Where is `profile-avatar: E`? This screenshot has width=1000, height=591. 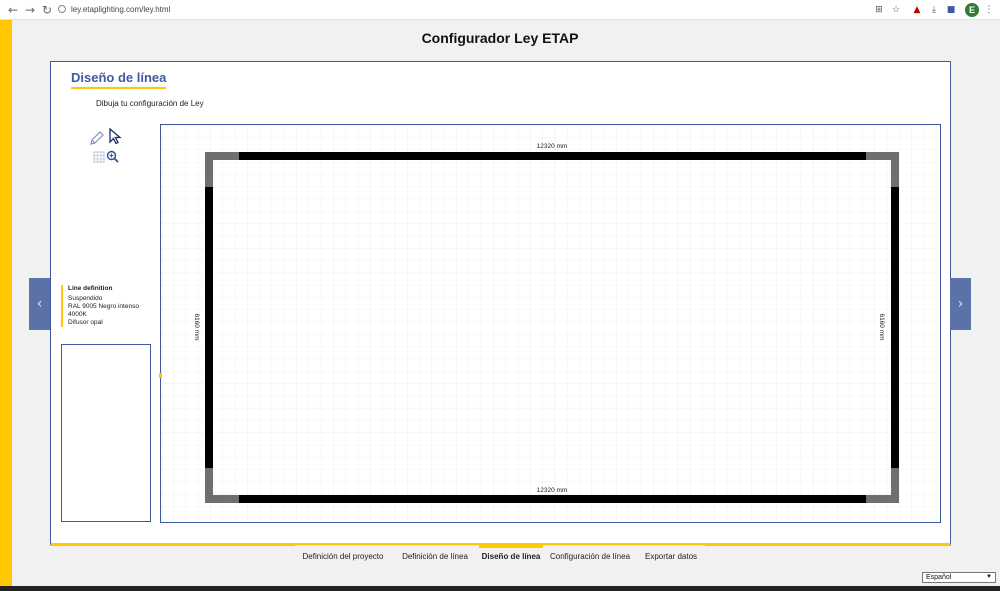 profile-avatar: E is located at coordinates (972, 10).